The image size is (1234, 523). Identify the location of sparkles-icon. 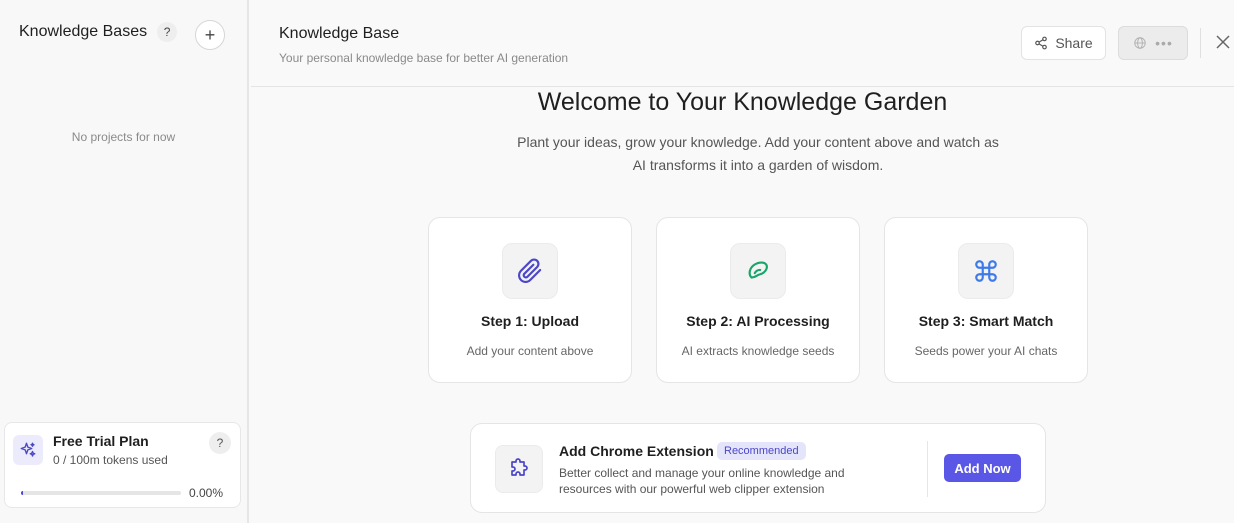
(28, 450).